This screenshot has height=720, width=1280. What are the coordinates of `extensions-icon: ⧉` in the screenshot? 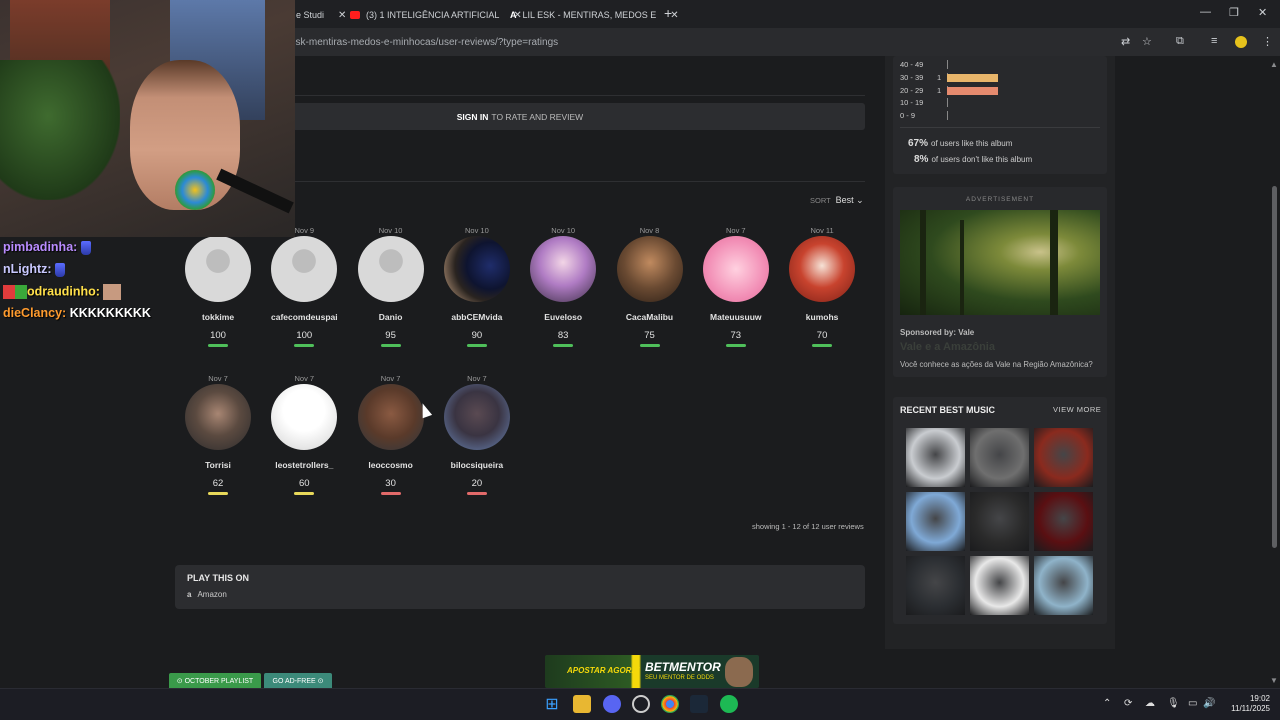 It's located at (1180, 41).